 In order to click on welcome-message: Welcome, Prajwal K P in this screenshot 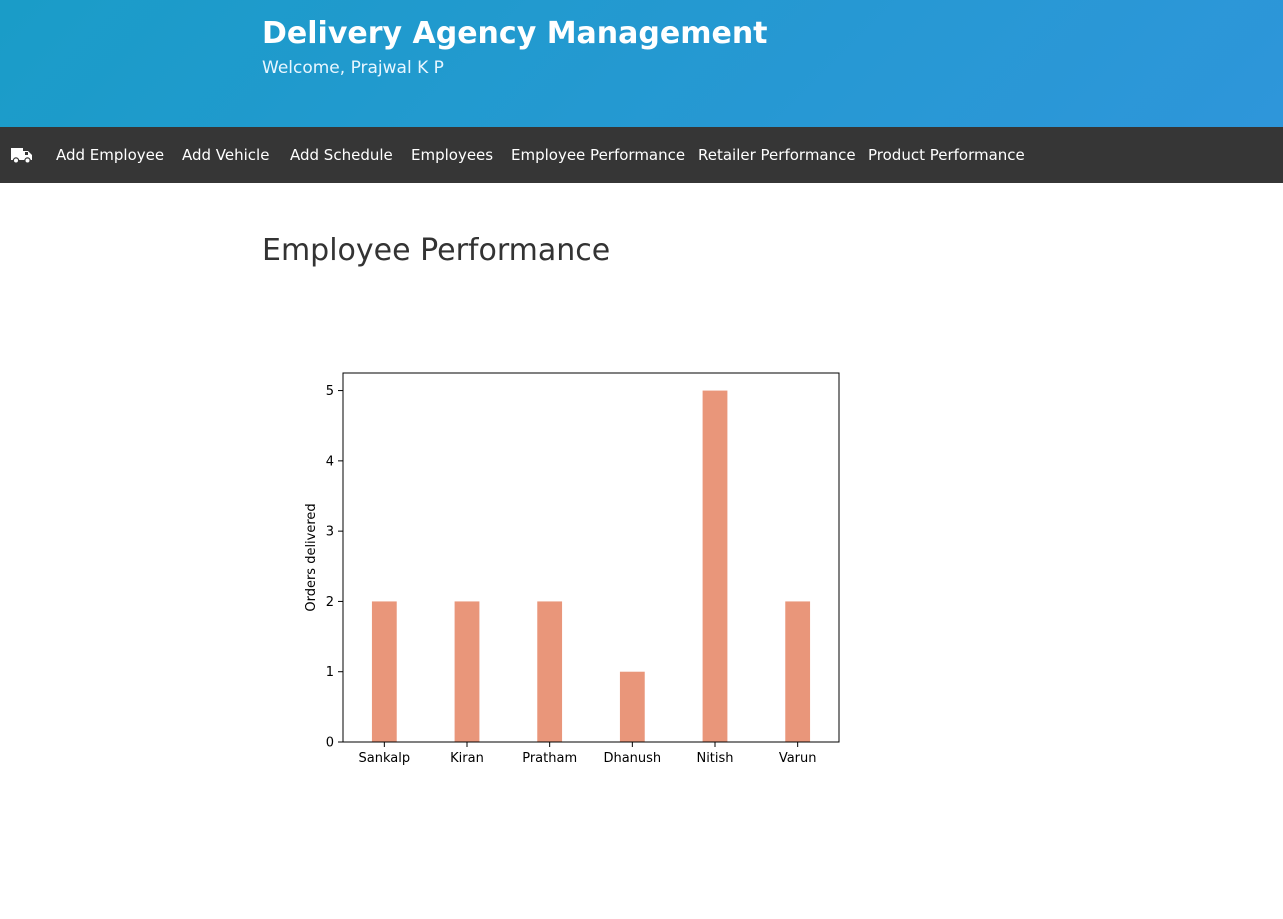, I will do `click(353, 68)`.